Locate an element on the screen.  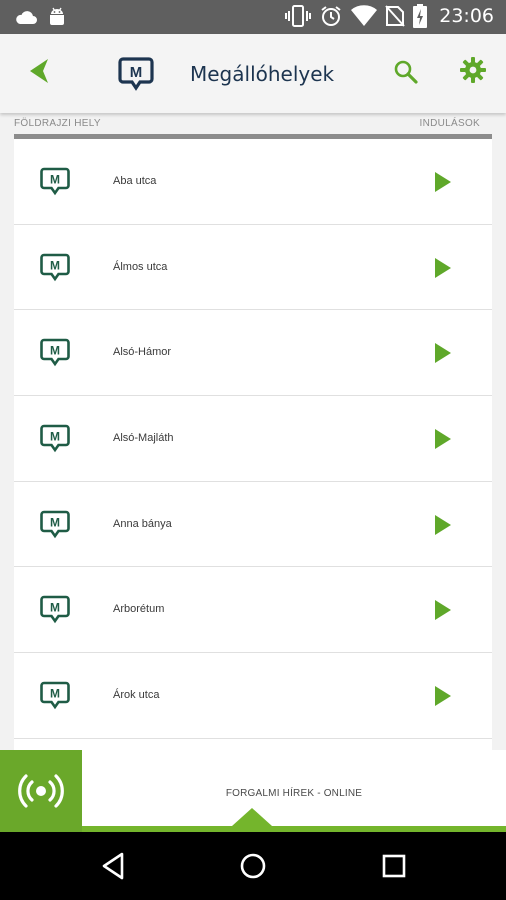
list-item: M Anna bánya is located at coordinates (253, 524).